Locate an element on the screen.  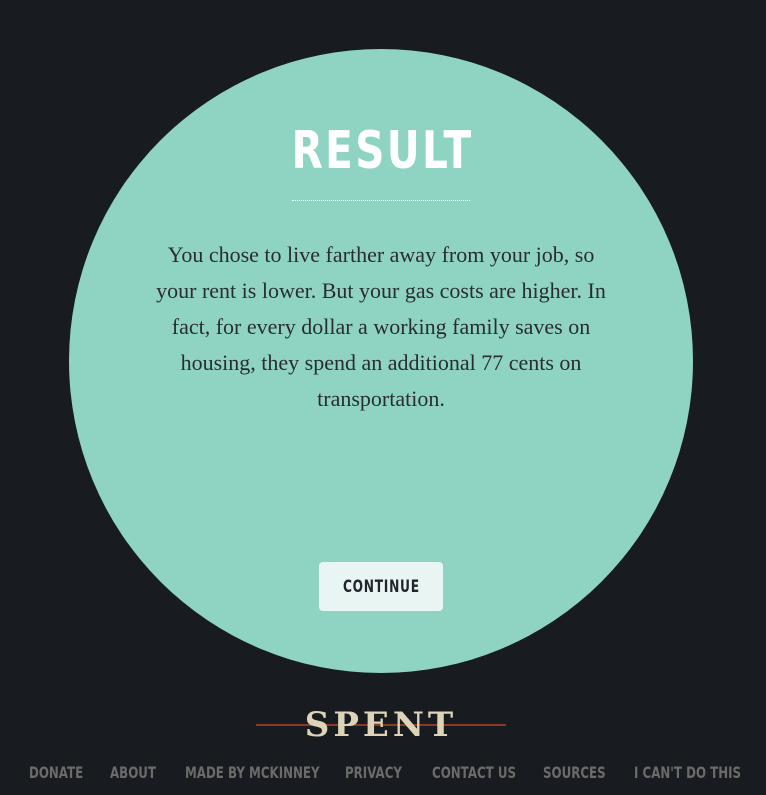
title-divider is located at coordinates (381, 200).